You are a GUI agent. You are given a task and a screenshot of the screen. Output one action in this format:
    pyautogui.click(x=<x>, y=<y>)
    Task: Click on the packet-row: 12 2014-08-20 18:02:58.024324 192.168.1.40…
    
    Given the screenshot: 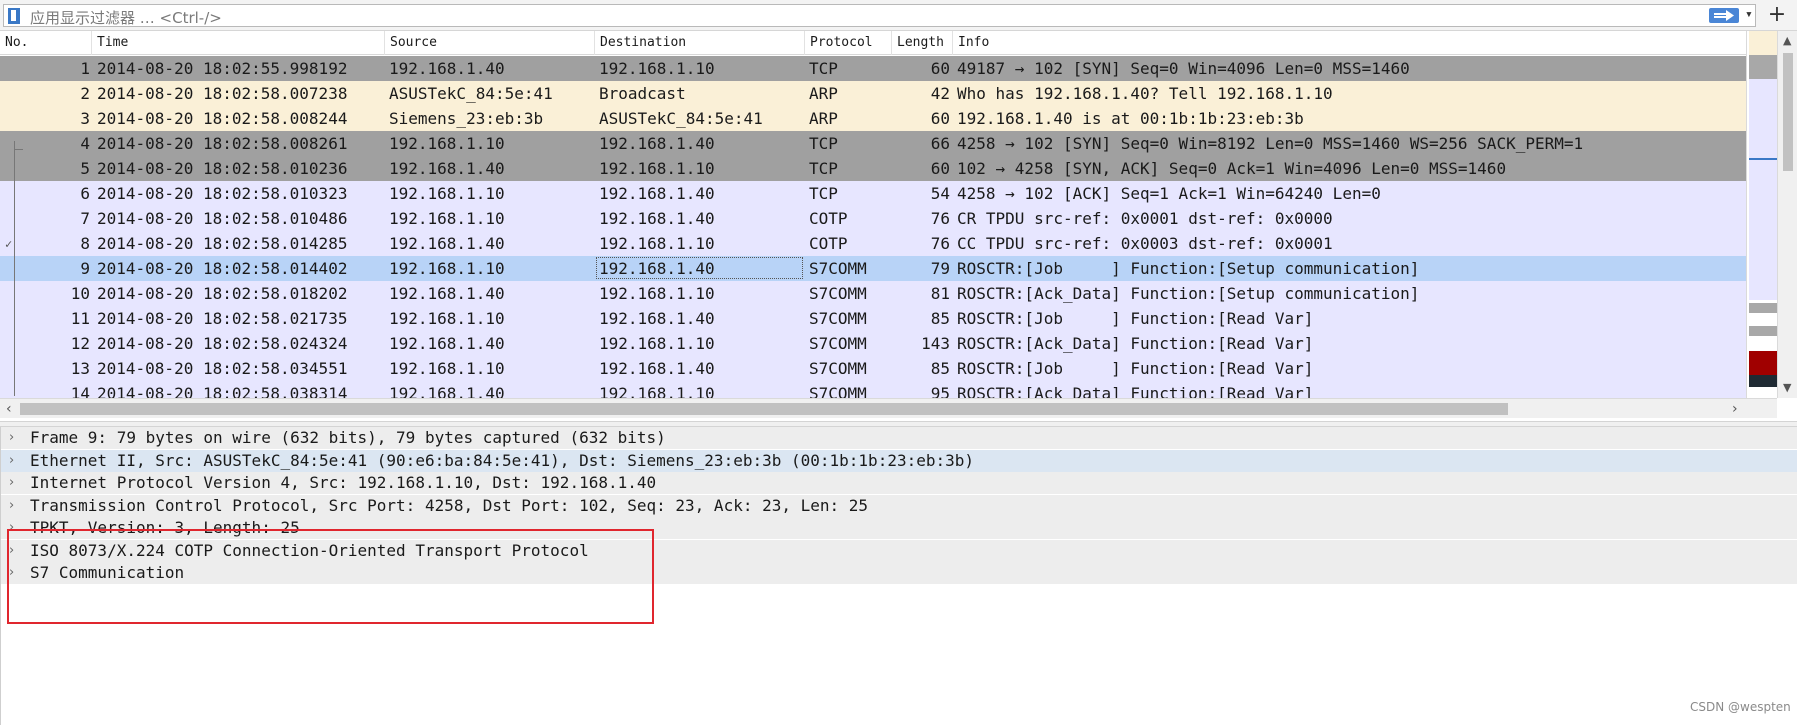 What is the action you would take?
    pyautogui.click(x=873, y=343)
    